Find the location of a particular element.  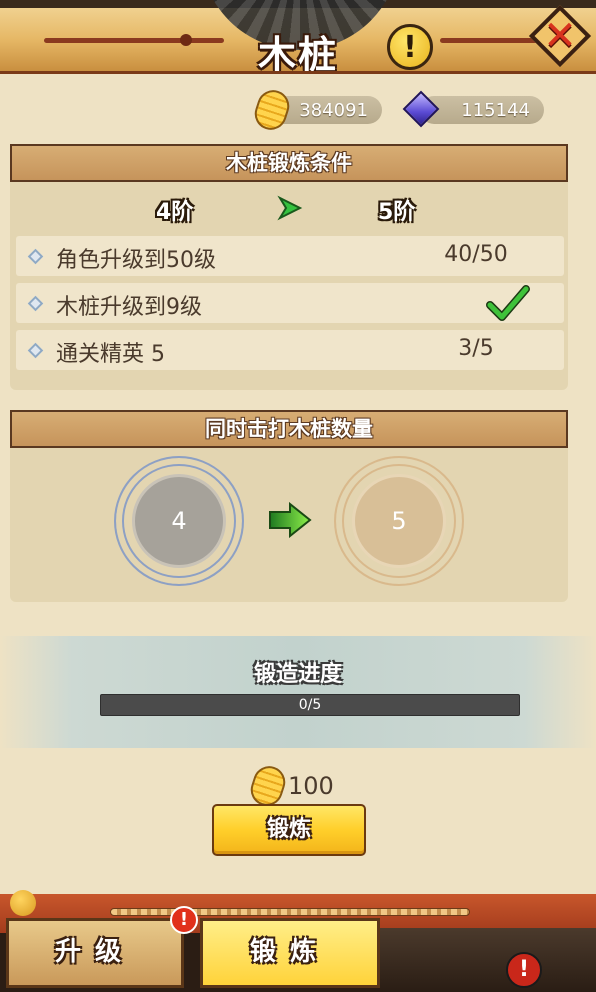

current-count: 4 is located at coordinates (179, 521).